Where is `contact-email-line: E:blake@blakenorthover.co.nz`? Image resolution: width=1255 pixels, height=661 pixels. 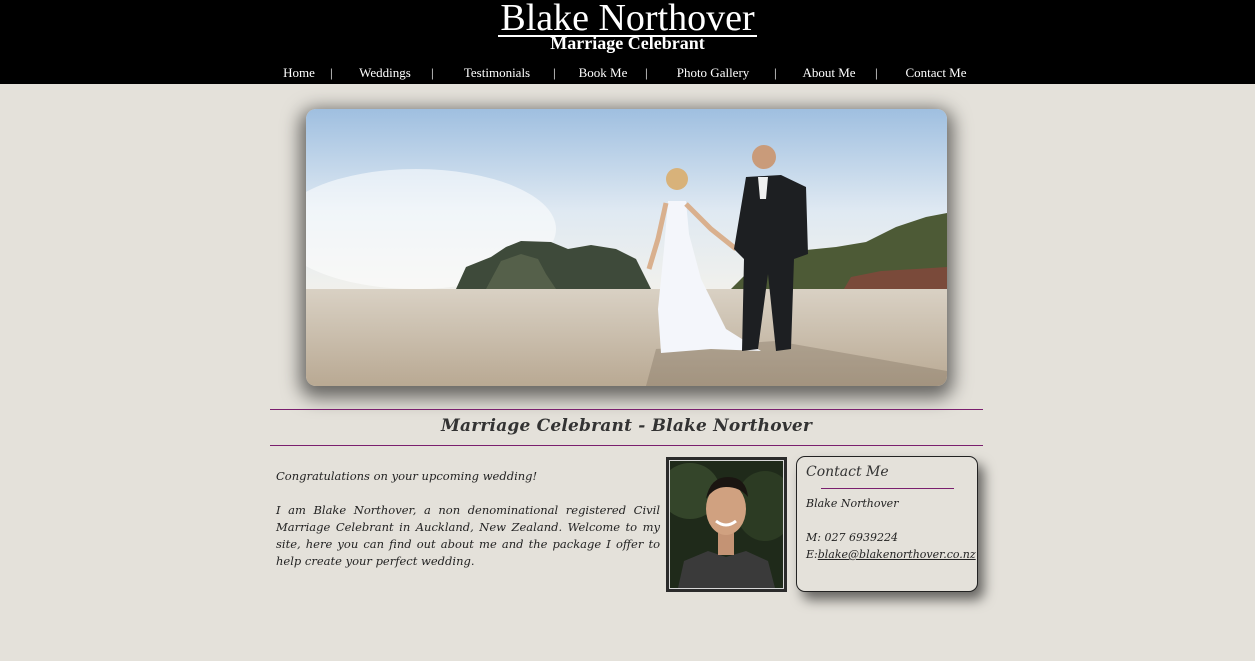
contact-email-line: E:blake@blakenorthover.co.nz is located at coordinates (891, 554).